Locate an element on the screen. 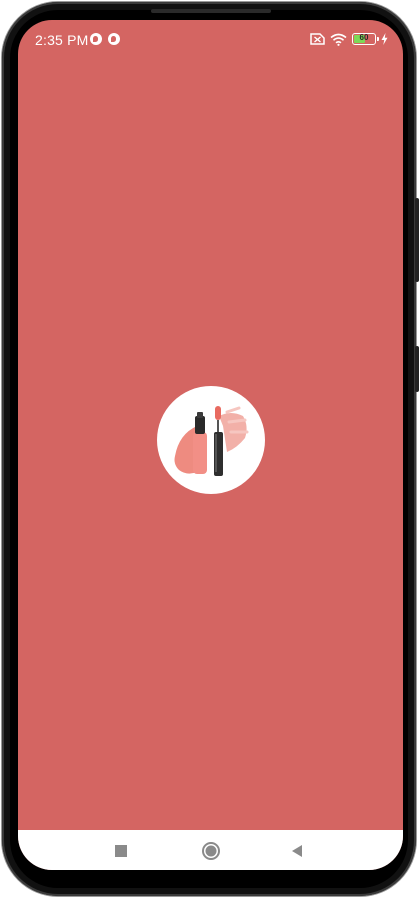  status-time: 2:35 PM is located at coordinates (62, 40).